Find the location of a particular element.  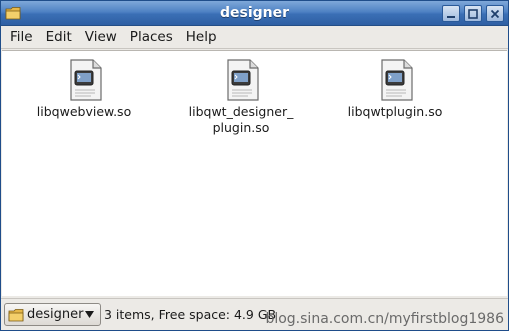

menu-help-label: Help is located at coordinates (201, 37).